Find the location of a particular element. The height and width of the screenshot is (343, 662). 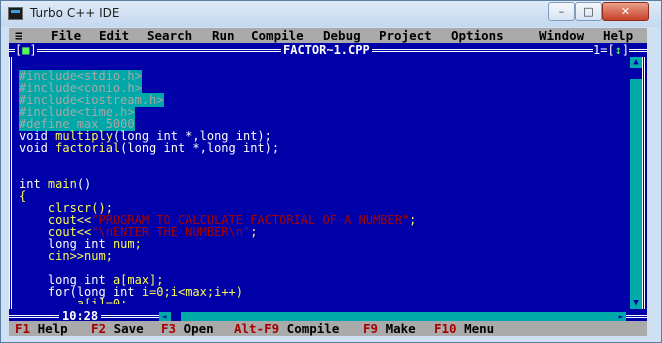

code-line: int main() is located at coordinates (323, 184).